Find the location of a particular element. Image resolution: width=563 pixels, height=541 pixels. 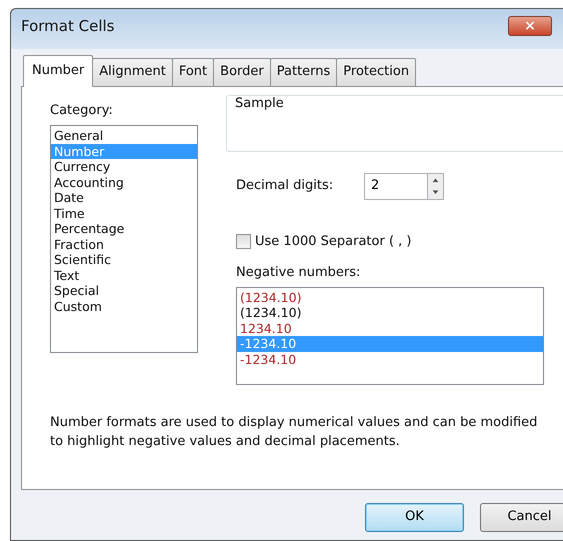

list-item: Custom is located at coordinates (124, 306).